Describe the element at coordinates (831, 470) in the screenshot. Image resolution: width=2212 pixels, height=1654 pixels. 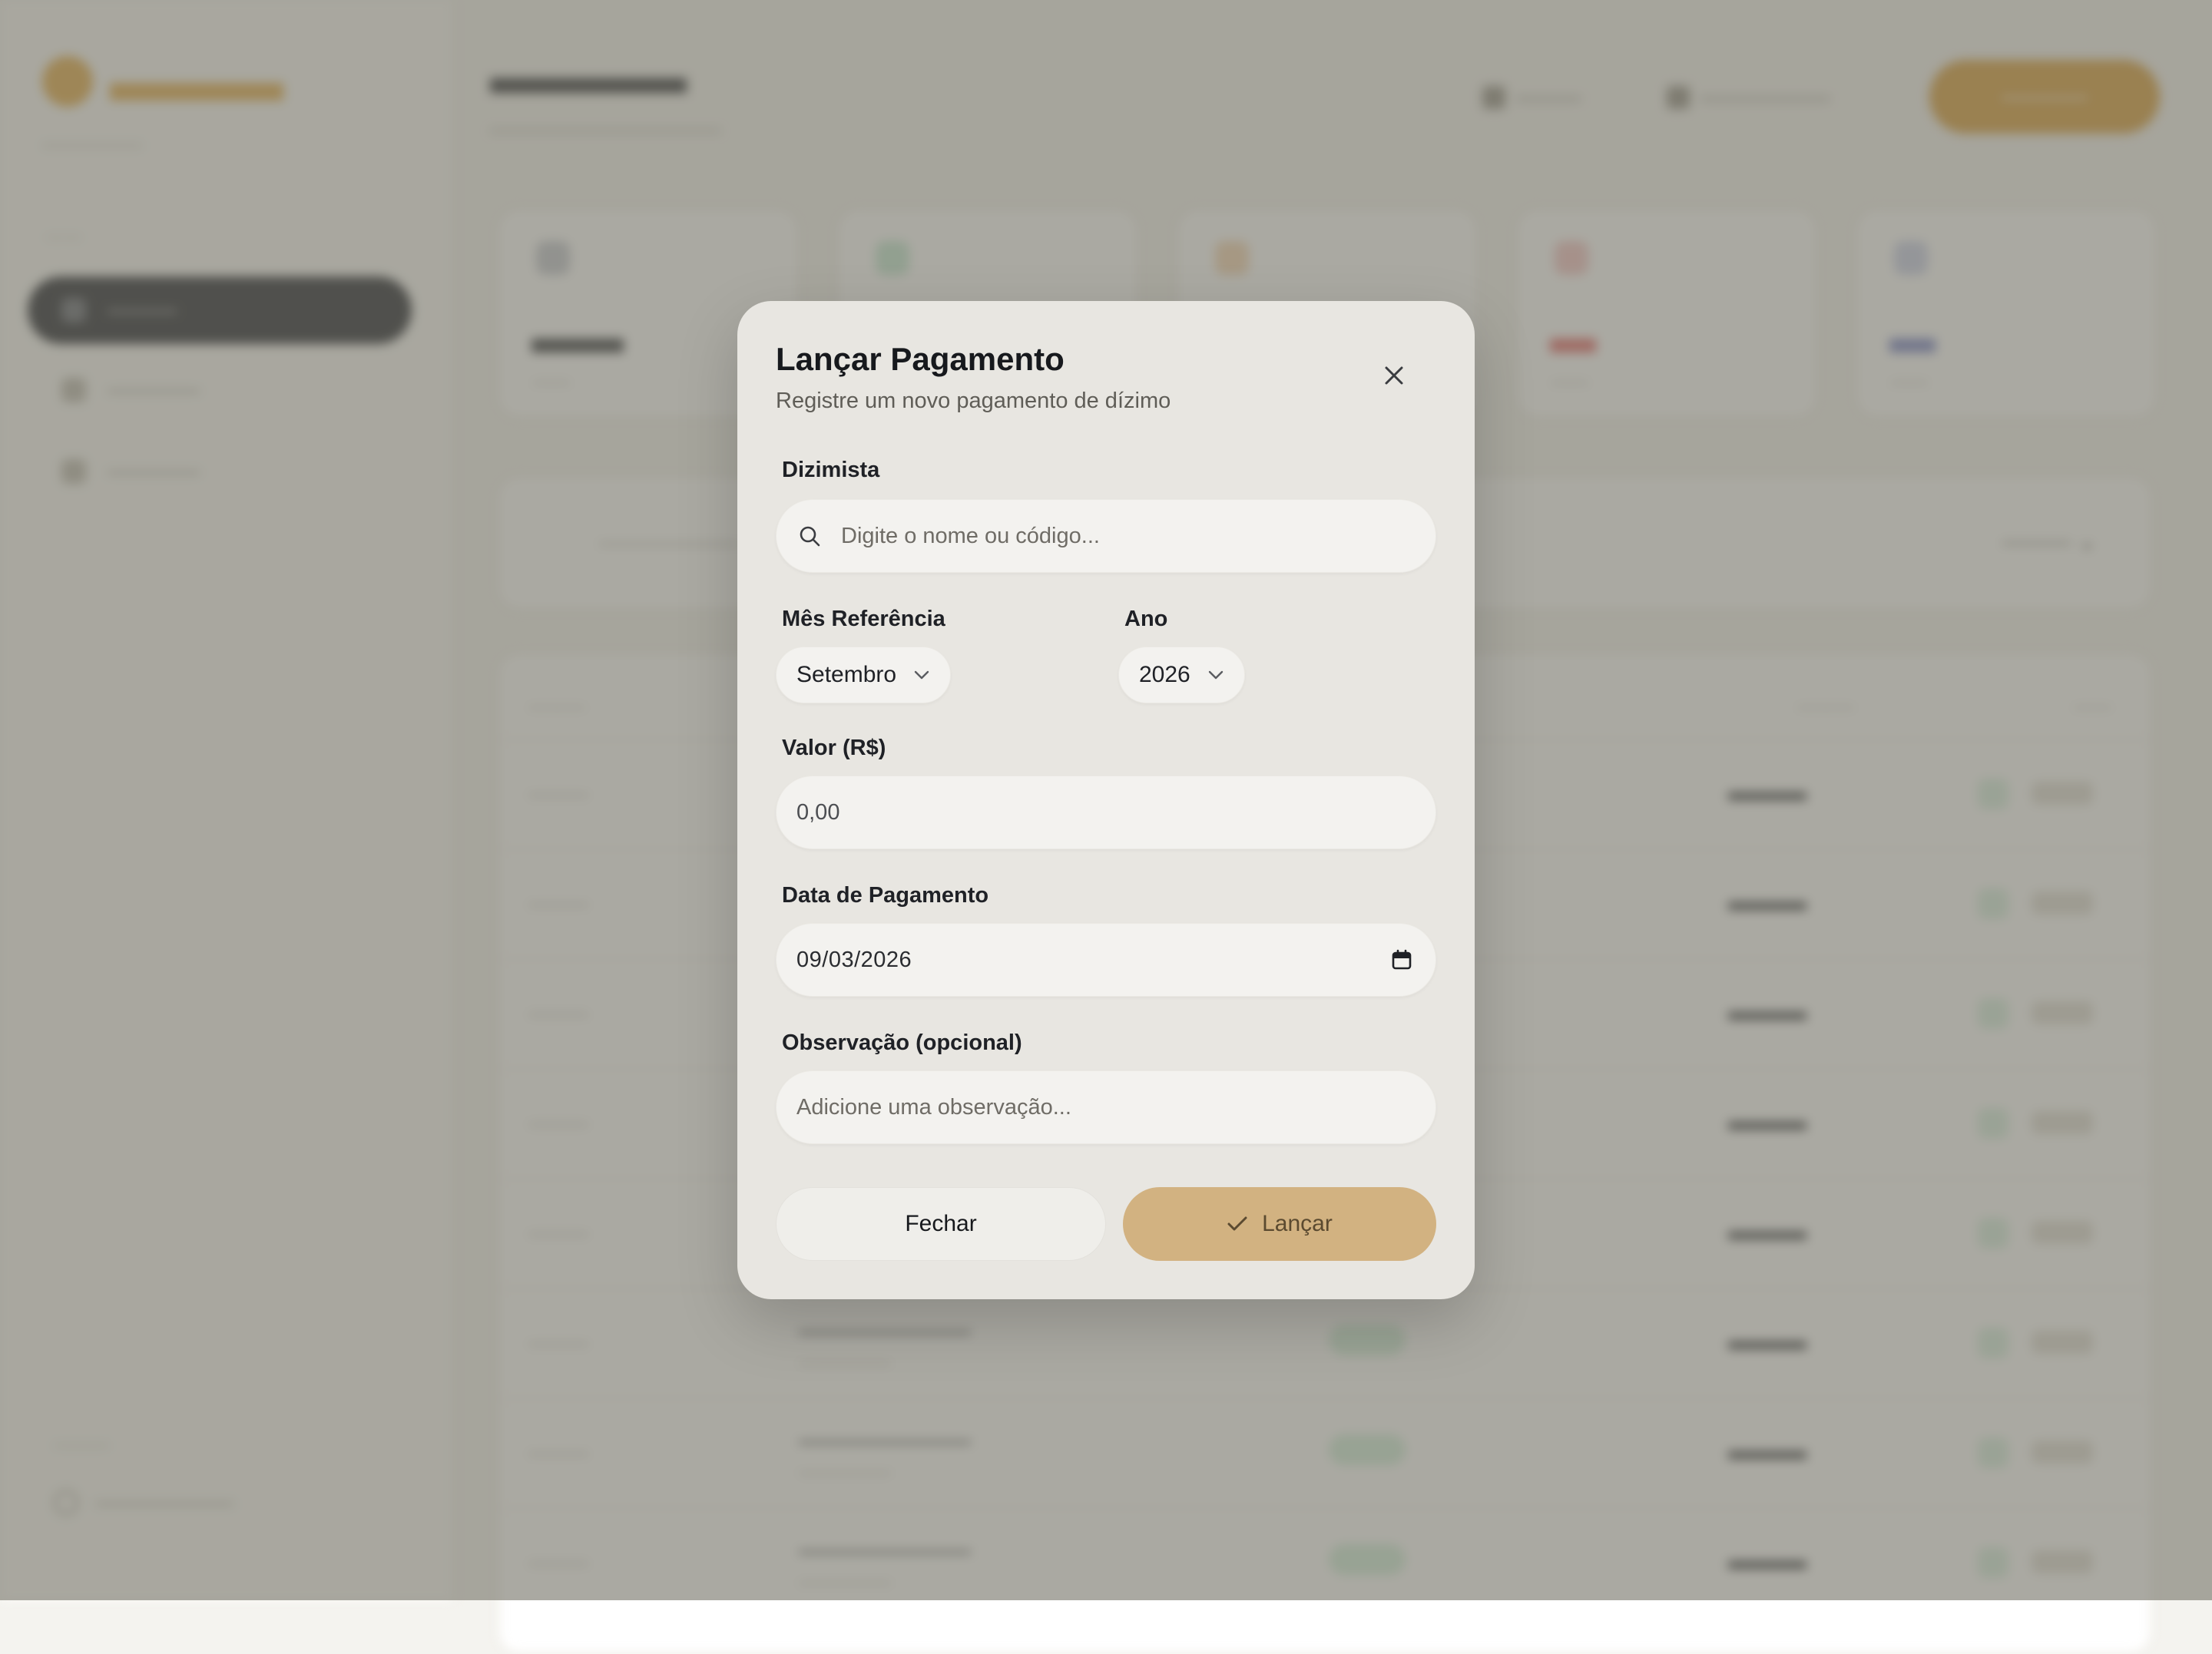
I see `dizimista-label: Dizimista` at that location.